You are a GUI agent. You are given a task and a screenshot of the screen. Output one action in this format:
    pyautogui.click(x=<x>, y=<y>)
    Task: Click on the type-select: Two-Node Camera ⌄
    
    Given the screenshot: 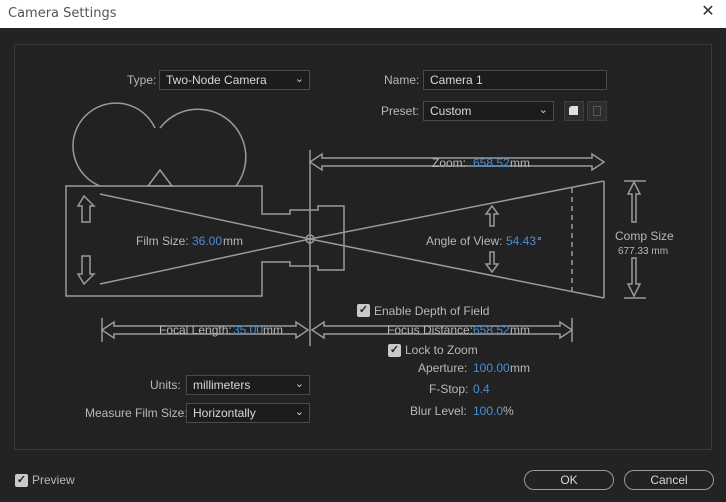 What is the action you would take?
    pyautogui.click(x=234, y=80)
    